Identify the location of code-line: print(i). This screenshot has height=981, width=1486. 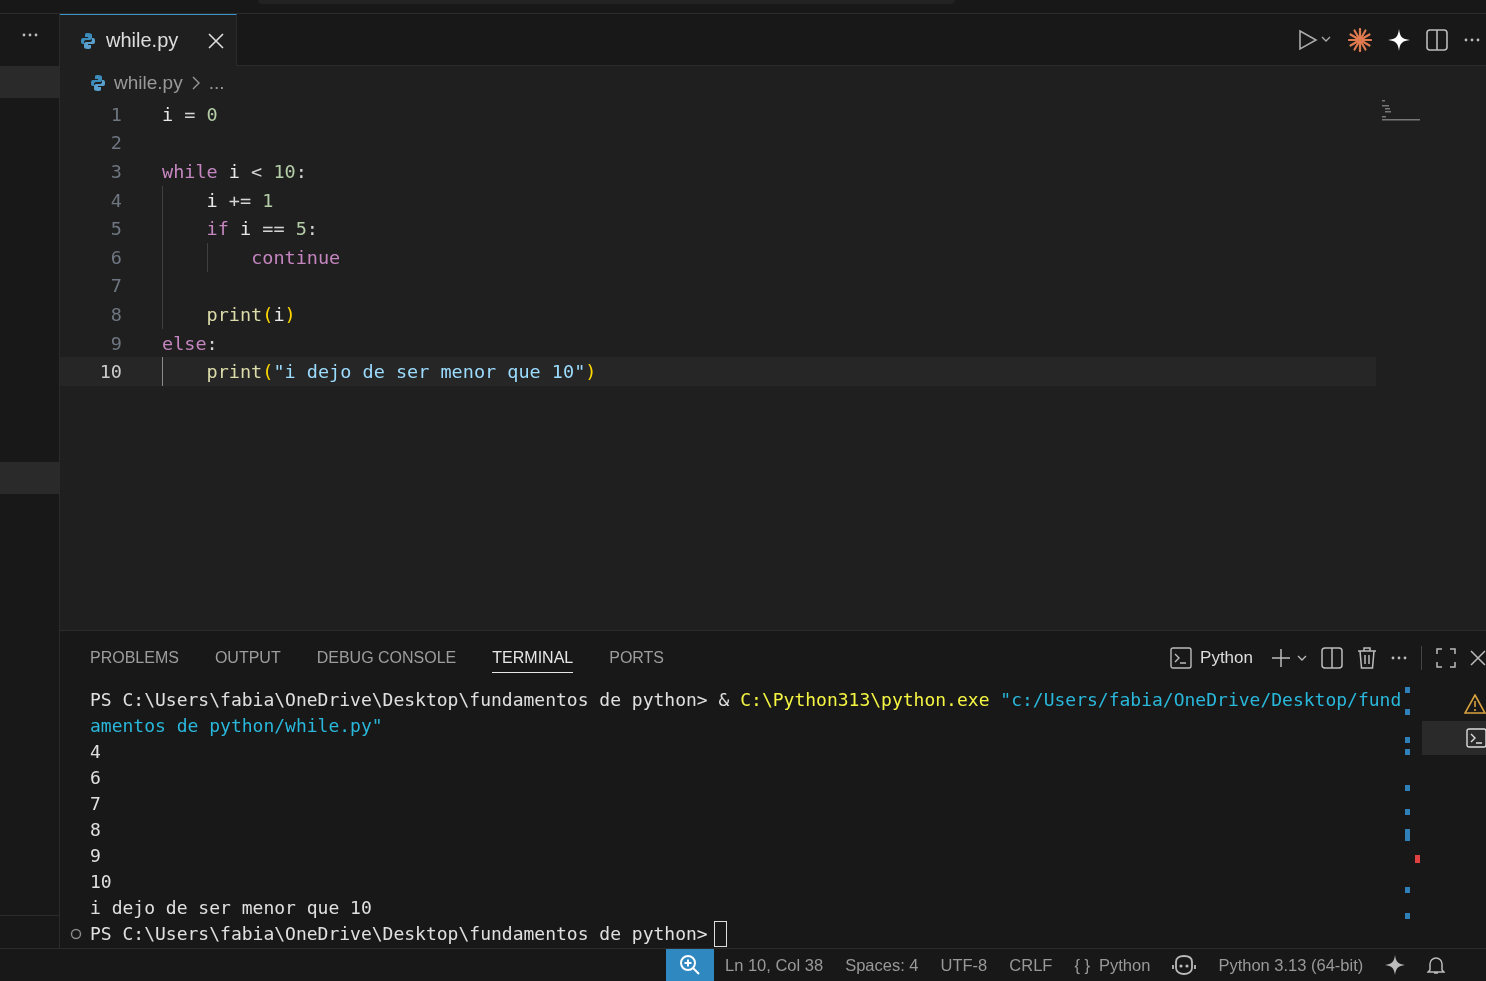
(251, 314).